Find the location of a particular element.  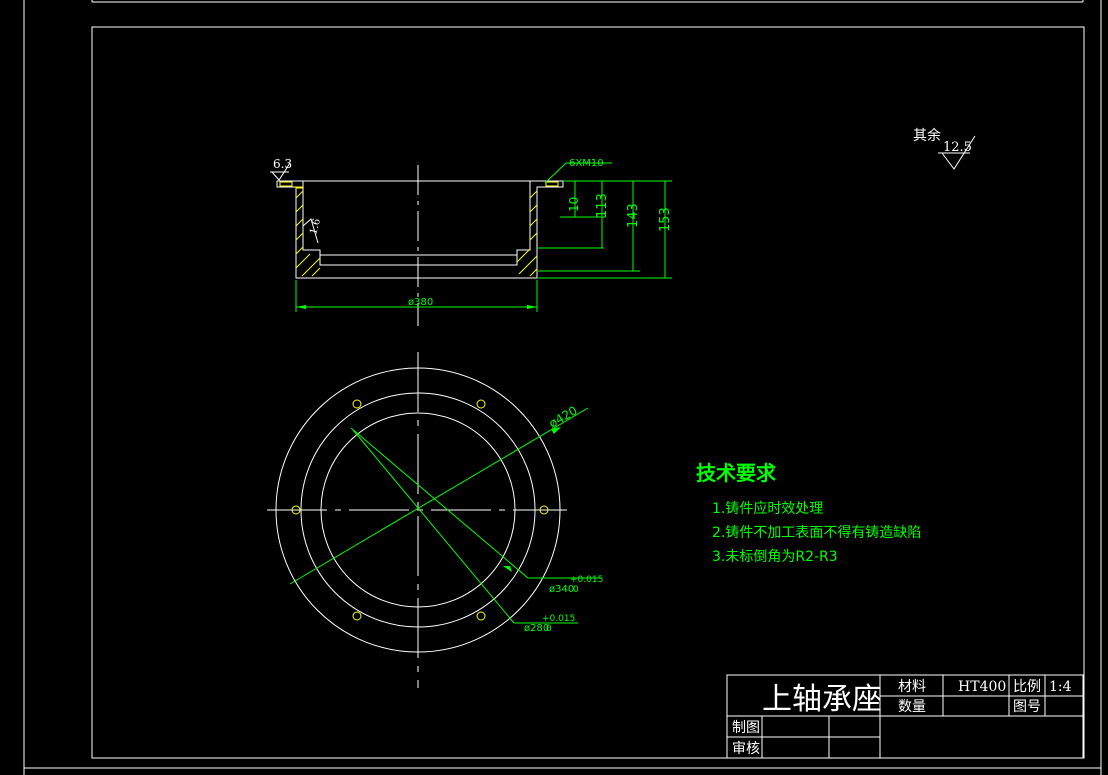

other-finish-value: 12.5 is located at coordinates (957, 147).